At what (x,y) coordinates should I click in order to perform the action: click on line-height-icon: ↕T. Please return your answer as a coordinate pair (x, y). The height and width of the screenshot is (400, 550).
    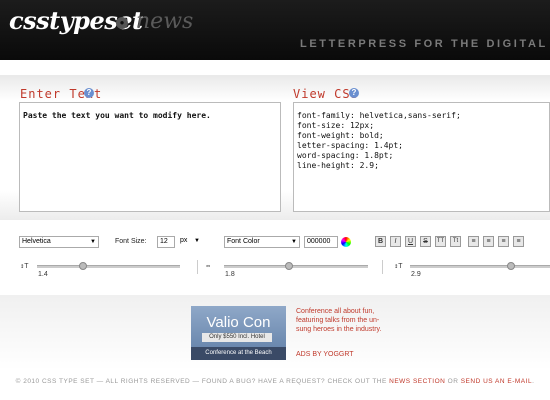
    Looking at the image, I should click on (398, 266).